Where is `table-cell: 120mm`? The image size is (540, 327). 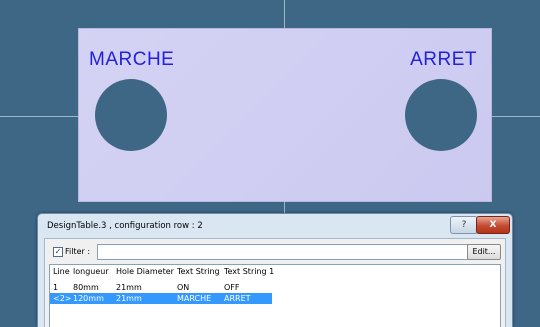 table-cell: 120mm is located at coordinates (88, 298).